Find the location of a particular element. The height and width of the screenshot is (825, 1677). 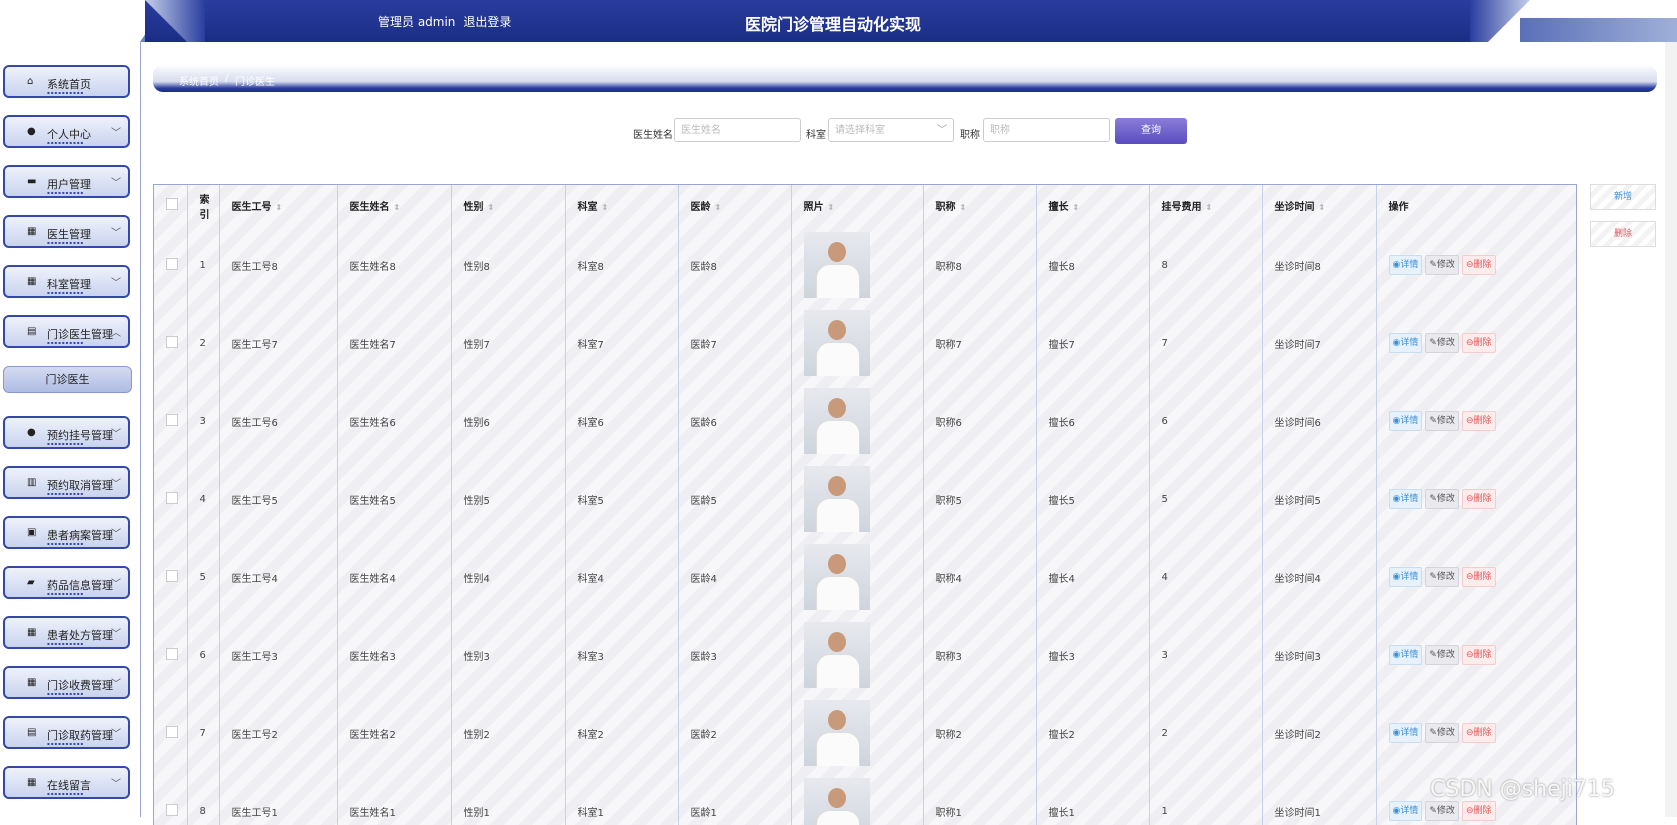

table-cell-age: 医龄1 is located at coordinates (735, 798).